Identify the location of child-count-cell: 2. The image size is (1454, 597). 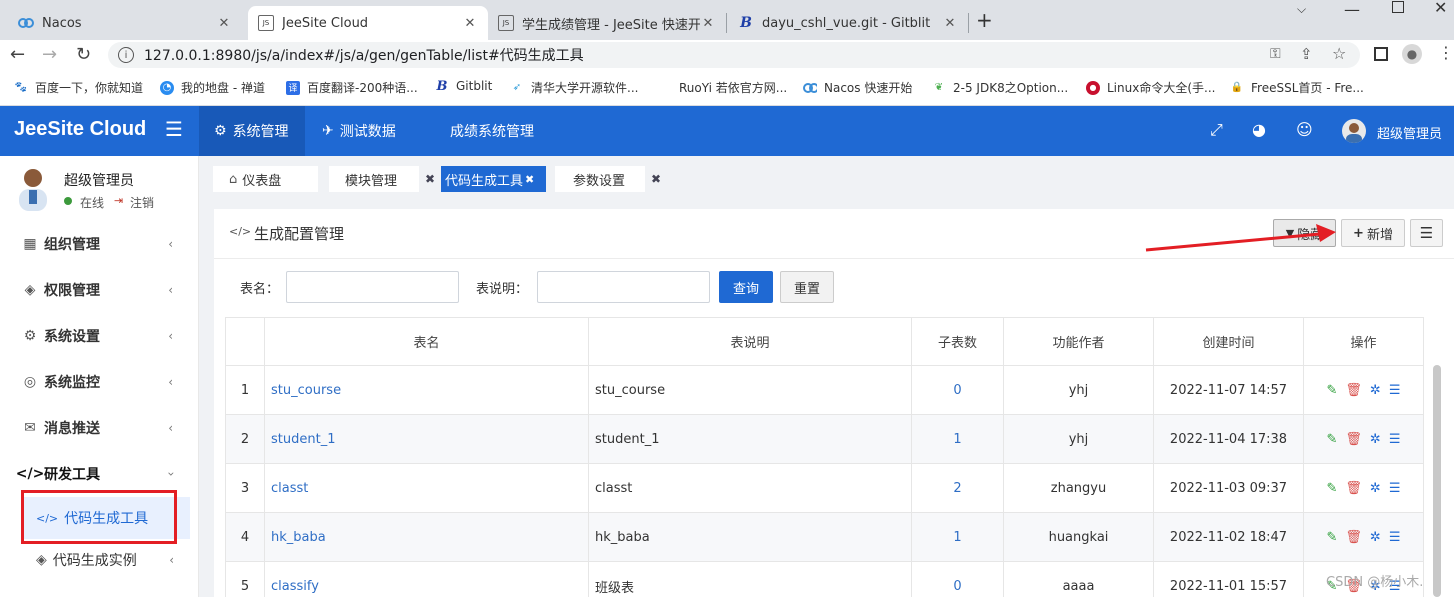
(957, 488).